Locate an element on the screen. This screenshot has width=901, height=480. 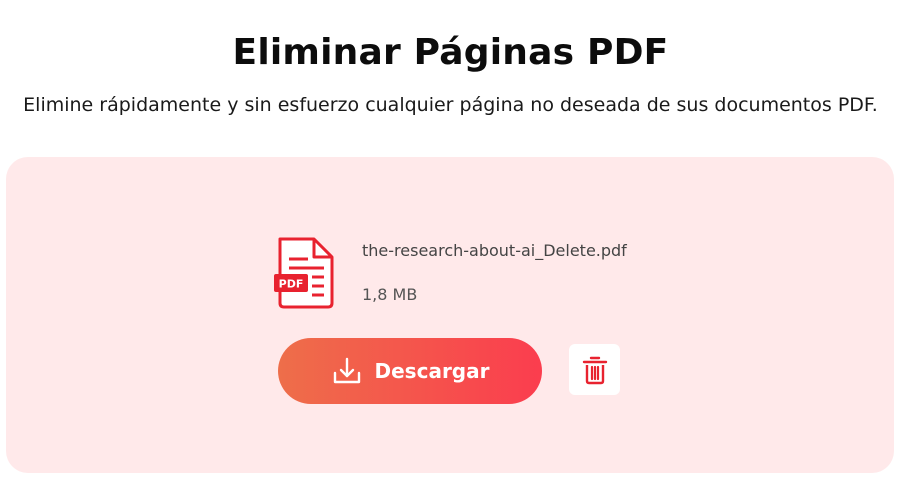
download-label: Descargar is located at coordinates (432, 371).